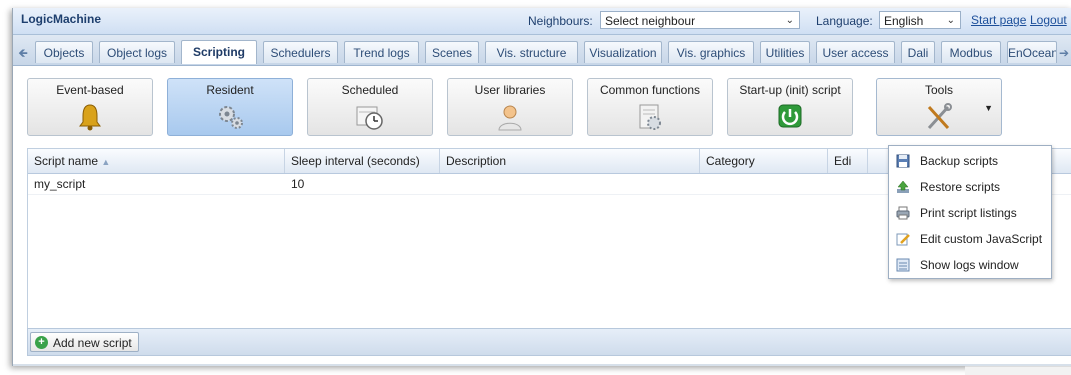  I want to click on add-new-script-button: + Add new script, so click(84, 342).